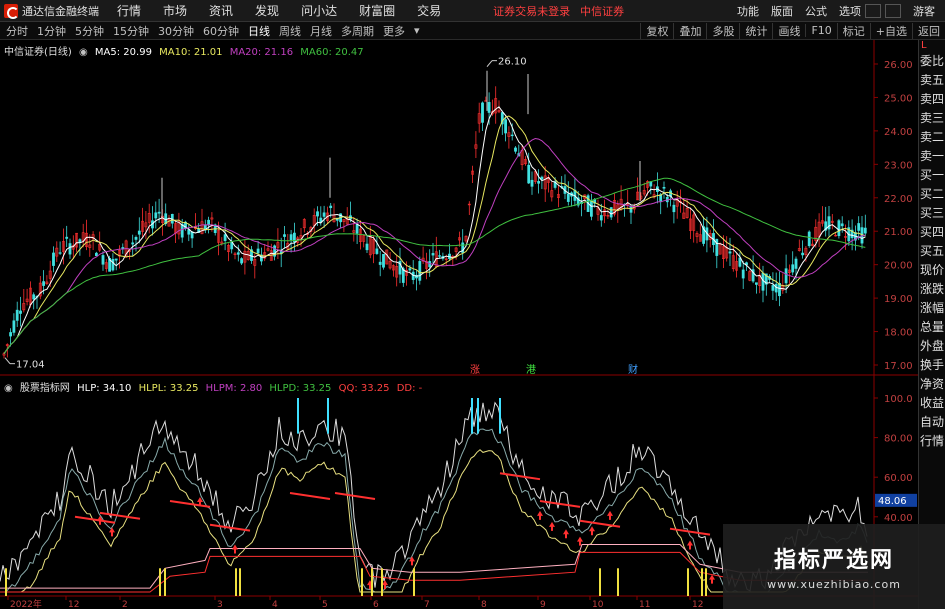 This screenshot has height=609, width=945. Describe the element at coordinates (932, 118) in the screenshot. I see `side-item-3: 卖三` at that location.